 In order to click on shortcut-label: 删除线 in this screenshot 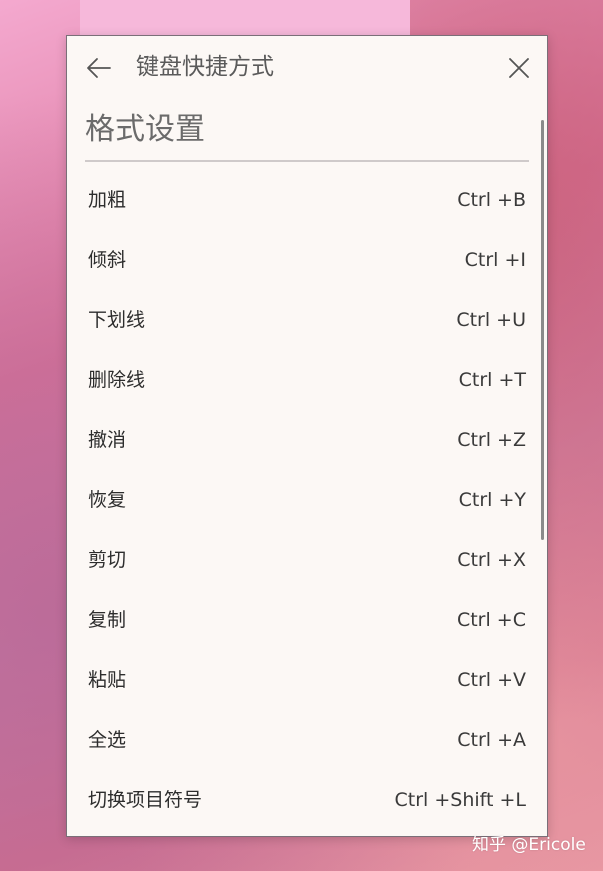, I will do `click(117, 380)`.